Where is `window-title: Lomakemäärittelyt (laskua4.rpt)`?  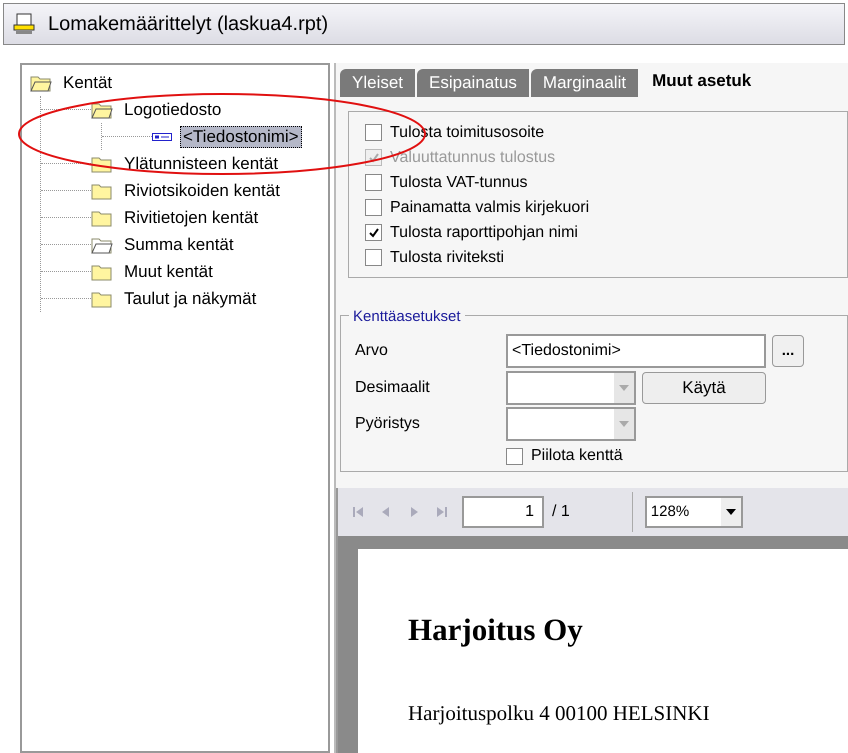 window-title: Lomakemäärittelyt (laskua4.rpt) is located at coordinates (188, 24).